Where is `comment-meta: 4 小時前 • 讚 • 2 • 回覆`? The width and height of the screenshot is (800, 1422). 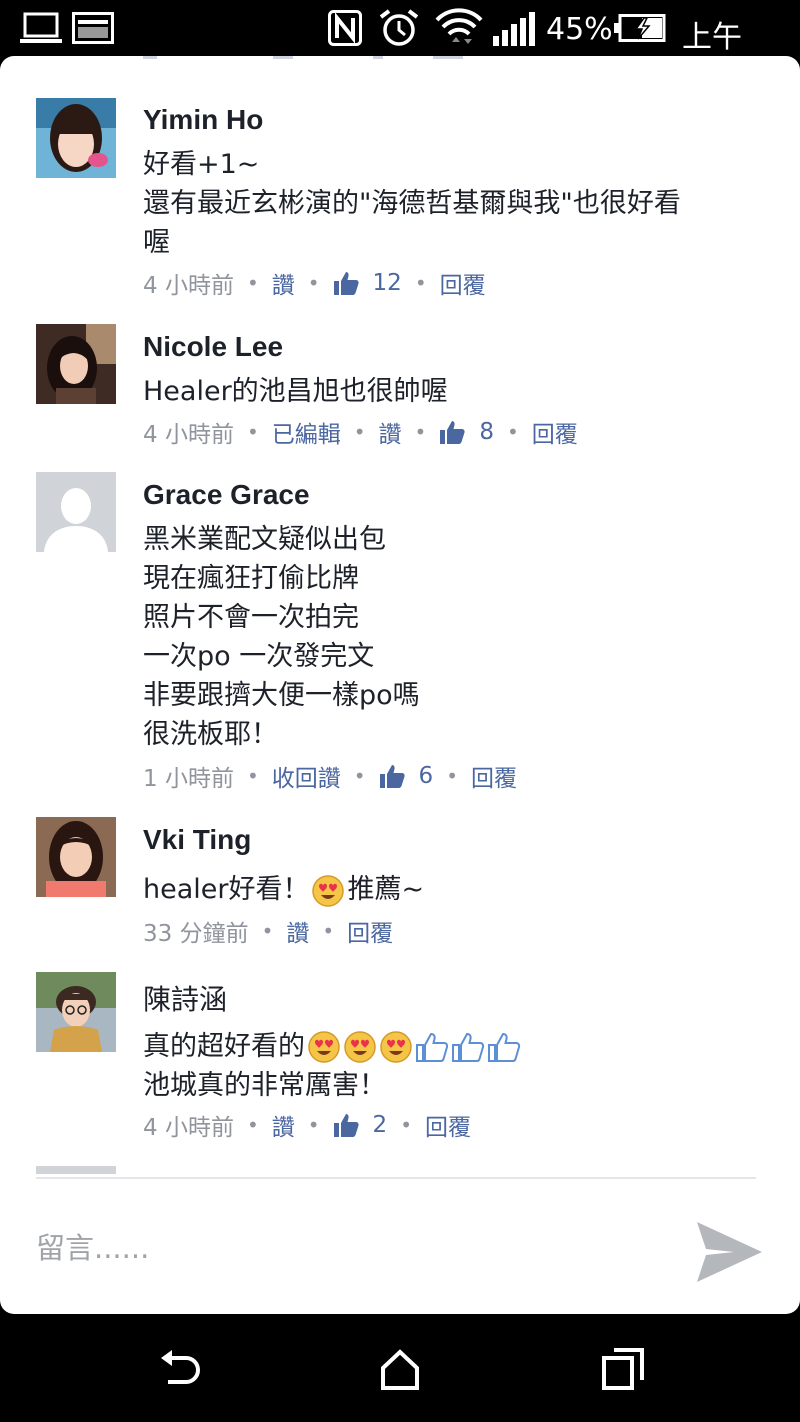
comment-meta: 4 小時前 • 讚 • 2 • 回覆 is located at coordinates (307, 1125).